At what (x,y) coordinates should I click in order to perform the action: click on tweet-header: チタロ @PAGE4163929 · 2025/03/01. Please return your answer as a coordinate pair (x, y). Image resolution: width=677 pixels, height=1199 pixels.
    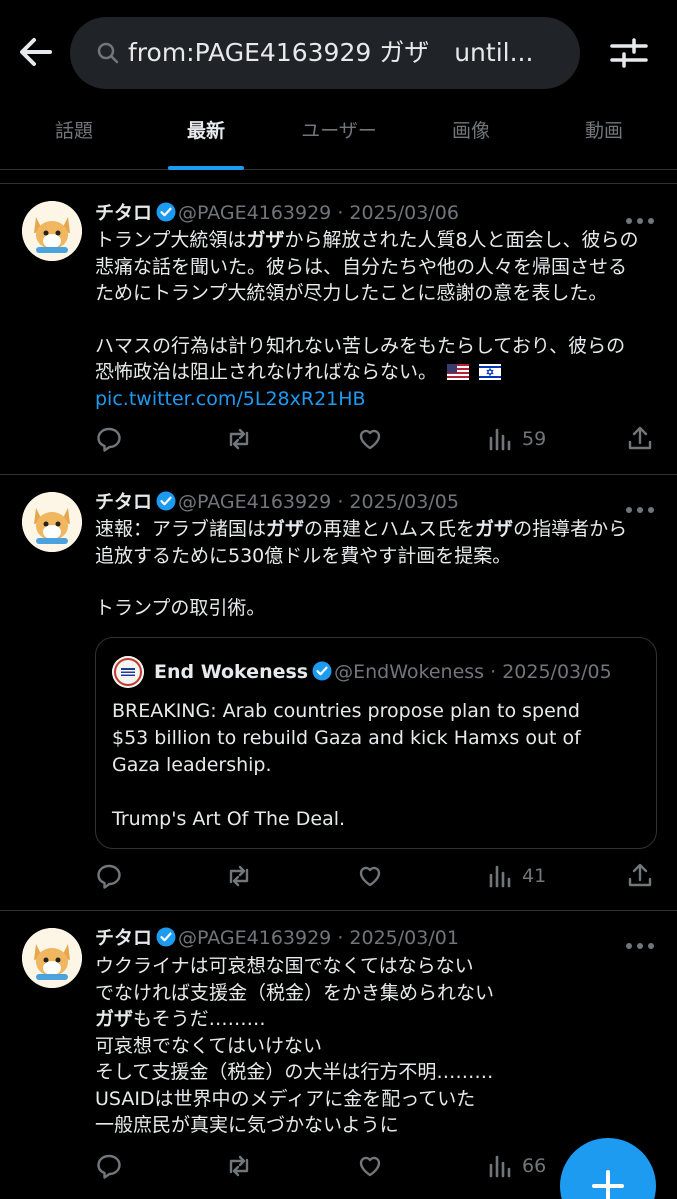
    Looking at the image, I should click on (277, 938).